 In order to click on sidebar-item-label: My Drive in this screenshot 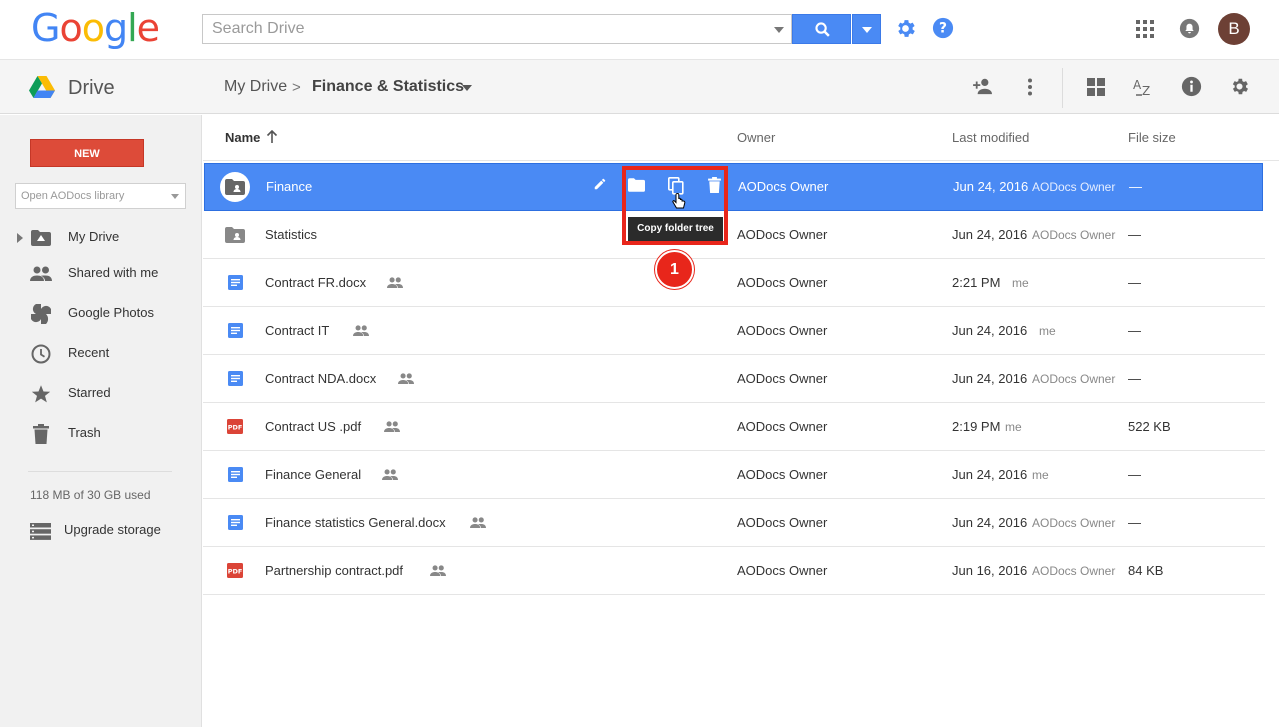, I will do `click(94, 236)`.